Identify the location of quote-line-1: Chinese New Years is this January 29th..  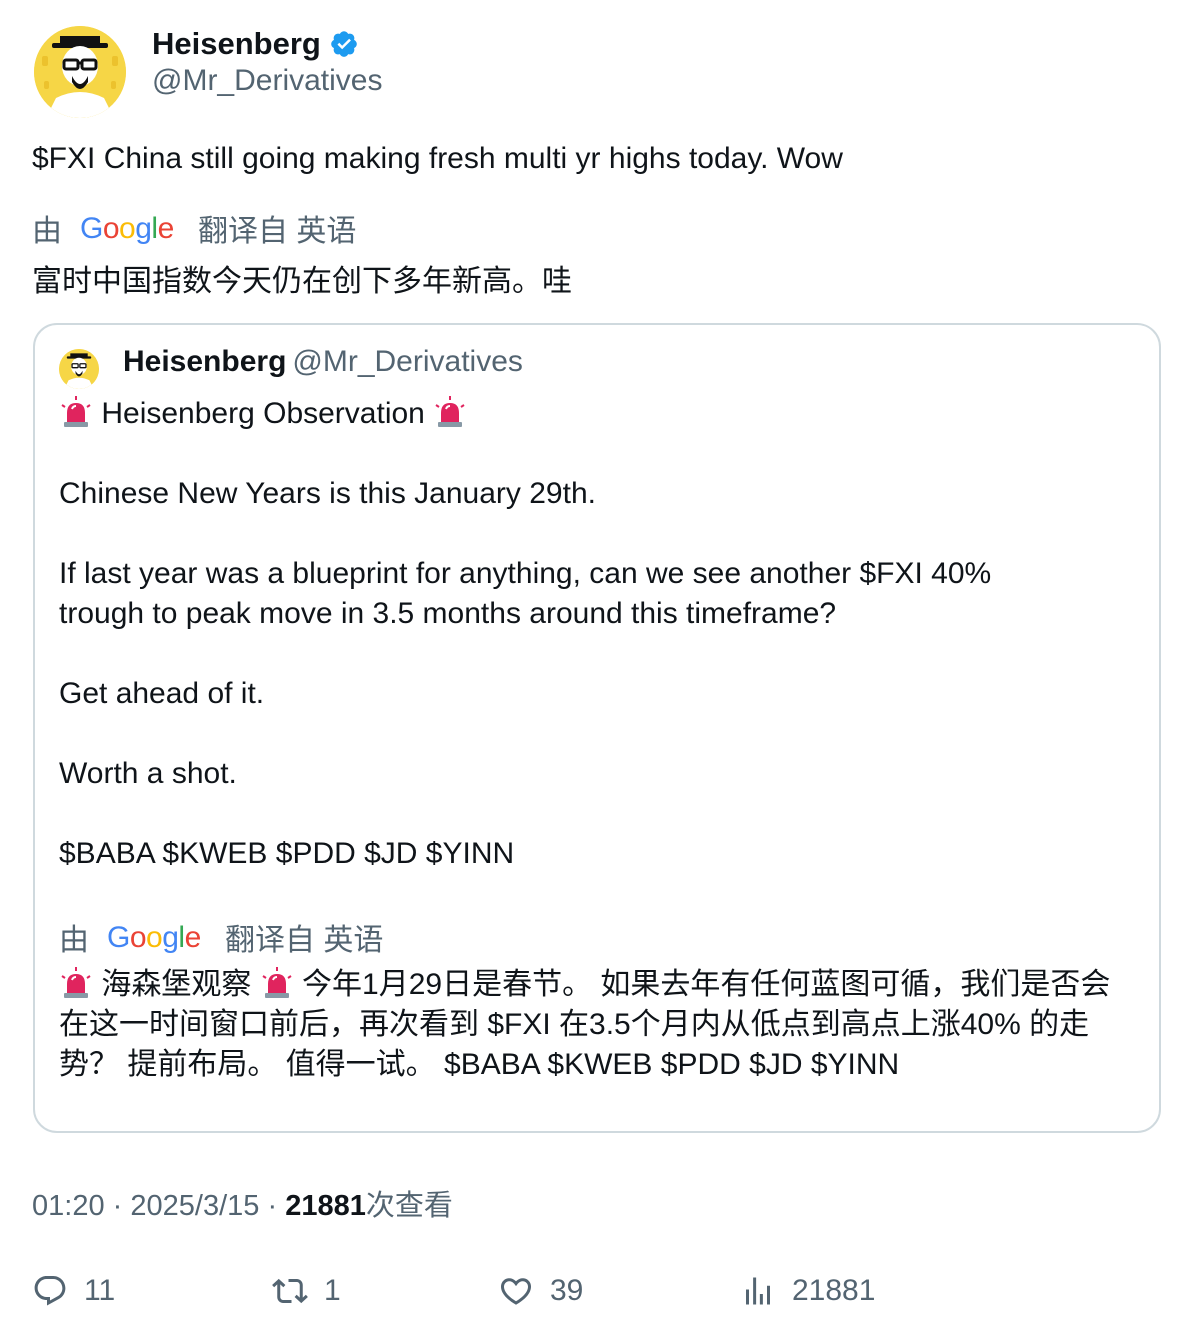
(327, 493).